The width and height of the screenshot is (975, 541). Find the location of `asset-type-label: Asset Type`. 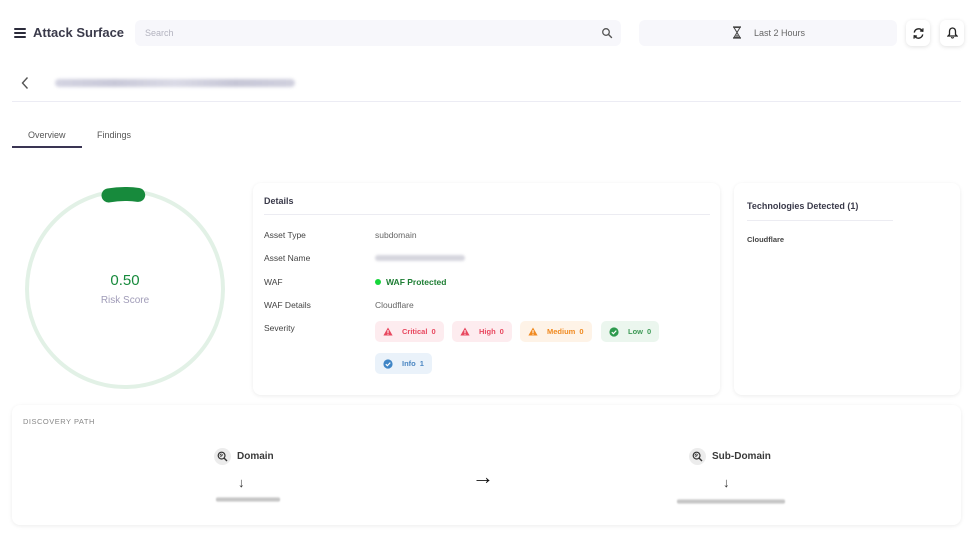

asset-type-label: Asset Type is located at coordinates (285, 235).